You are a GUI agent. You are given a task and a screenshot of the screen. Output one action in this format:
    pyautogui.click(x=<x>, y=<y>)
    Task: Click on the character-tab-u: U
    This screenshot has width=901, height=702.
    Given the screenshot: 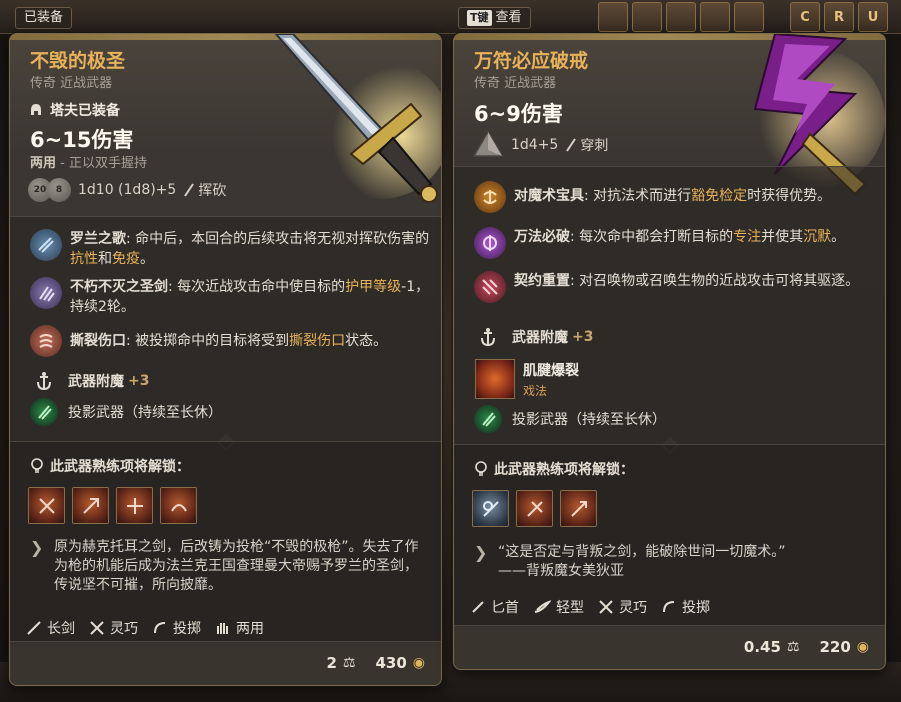 What is the action you would take?
    pyautogui.click(x=873, y=17)
    